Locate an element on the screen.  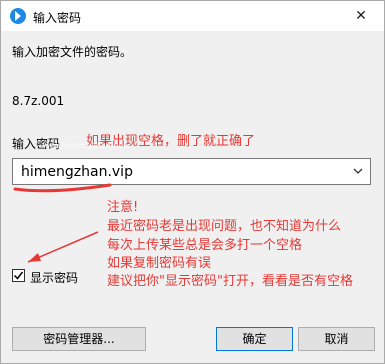
password-input: himengzhan.vip is located at coordinates (77, 172).